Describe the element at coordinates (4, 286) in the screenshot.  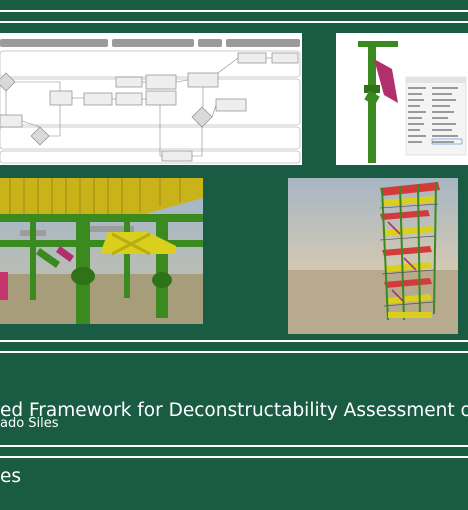
I see `magenta-panel` at that location.